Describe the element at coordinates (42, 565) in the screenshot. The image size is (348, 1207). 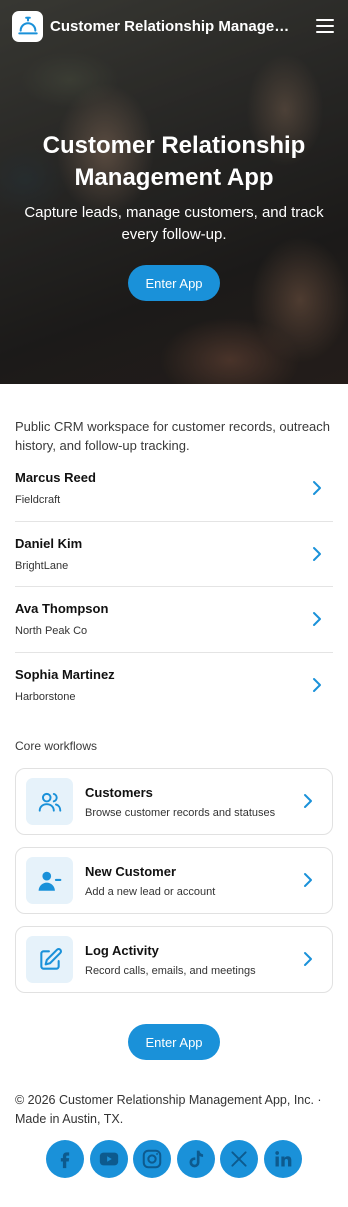
I see `contact-company: BrightLane` at that location.